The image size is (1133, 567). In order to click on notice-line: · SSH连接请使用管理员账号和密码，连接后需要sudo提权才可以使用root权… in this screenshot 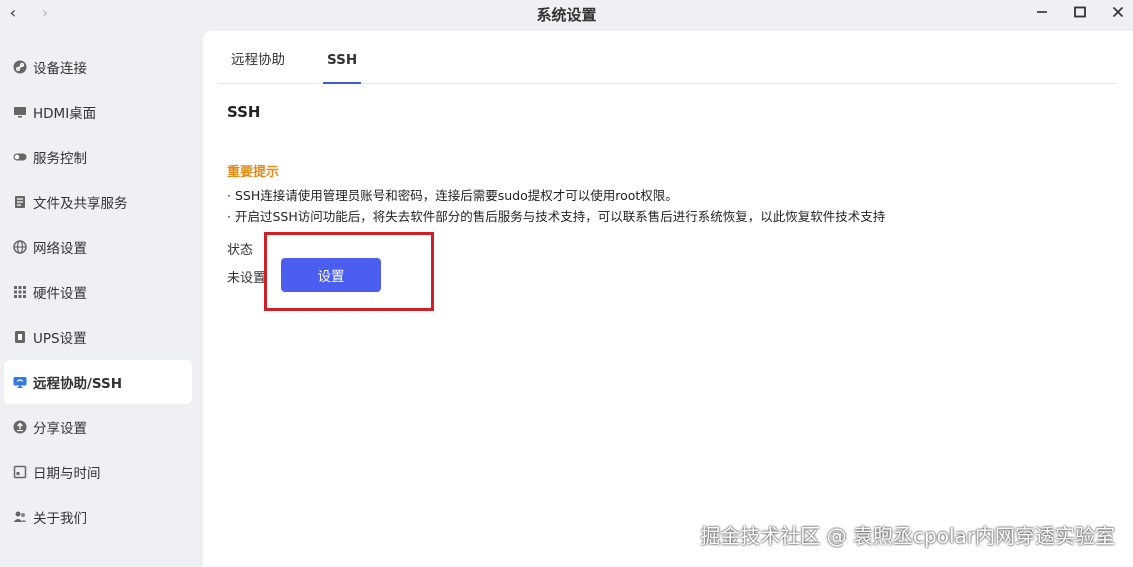, I will do `click(452, 195)`.